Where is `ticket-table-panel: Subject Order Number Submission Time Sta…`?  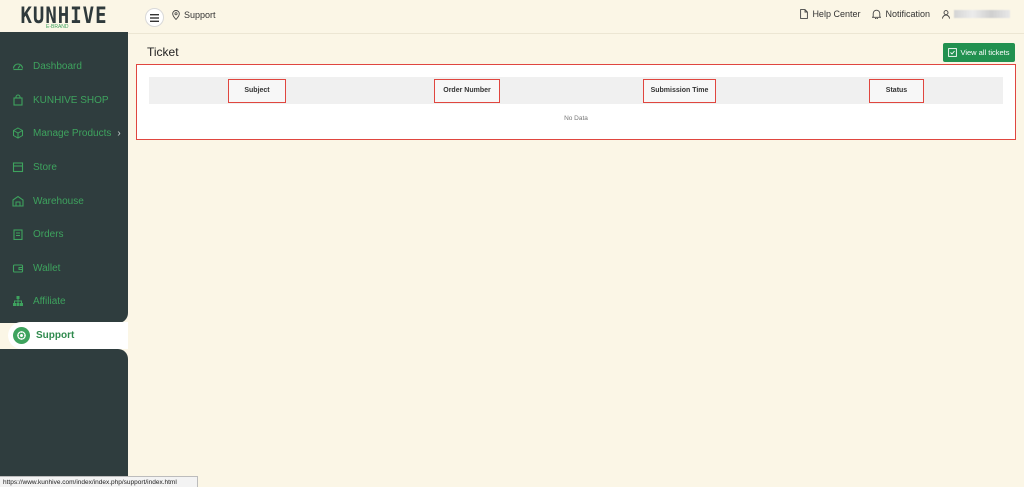 ticket-table-panel: Subject Order Number Submission Time Sta… is located at coordinates (576, 102).